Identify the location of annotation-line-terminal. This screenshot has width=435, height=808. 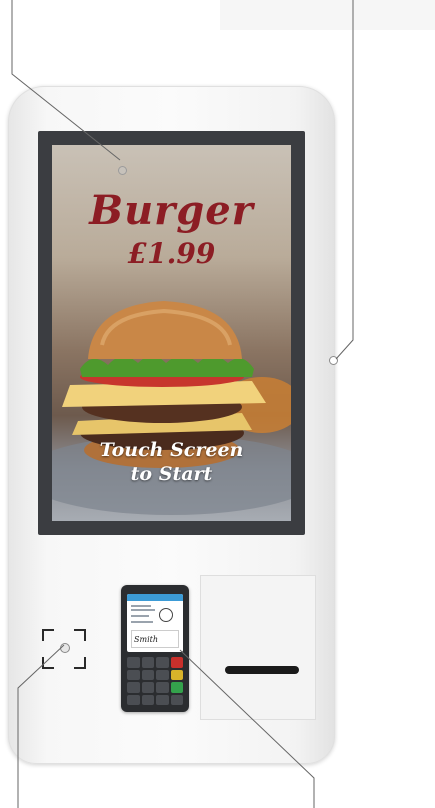
(247, 728).